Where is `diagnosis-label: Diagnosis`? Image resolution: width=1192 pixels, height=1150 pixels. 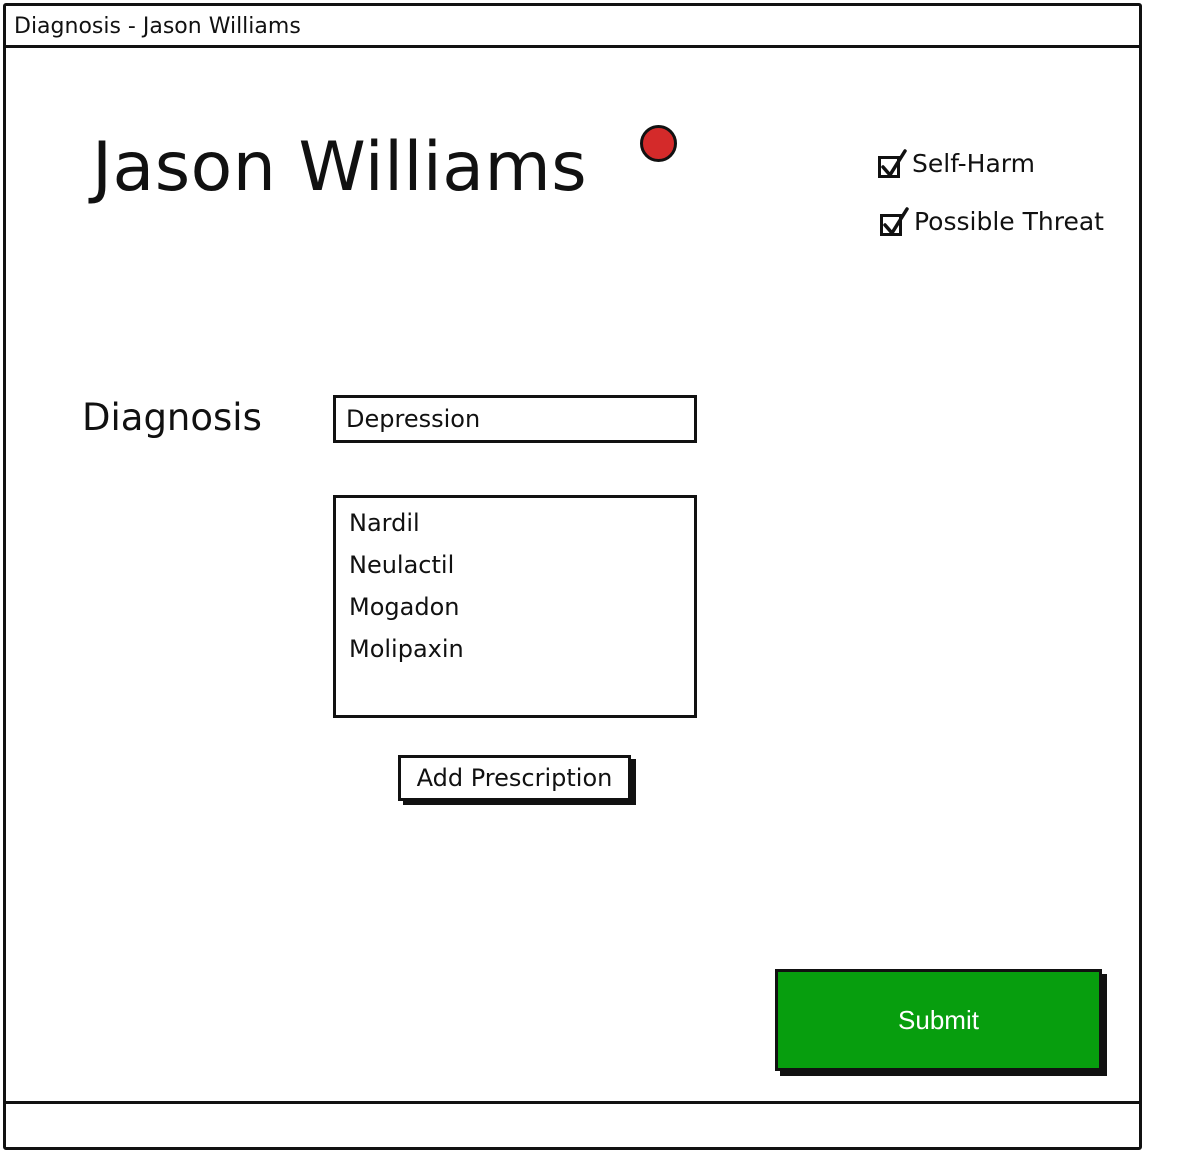
diagnosis-label: Diagnosis is located at coordinates (172, 417).